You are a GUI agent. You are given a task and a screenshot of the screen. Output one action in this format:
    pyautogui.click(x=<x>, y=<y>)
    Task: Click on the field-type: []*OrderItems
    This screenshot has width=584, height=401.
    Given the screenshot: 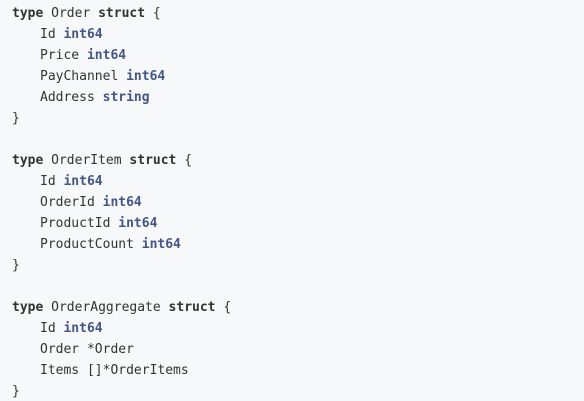 What is the action you would take?
    pyautogui.click(x=137, y=370)
    